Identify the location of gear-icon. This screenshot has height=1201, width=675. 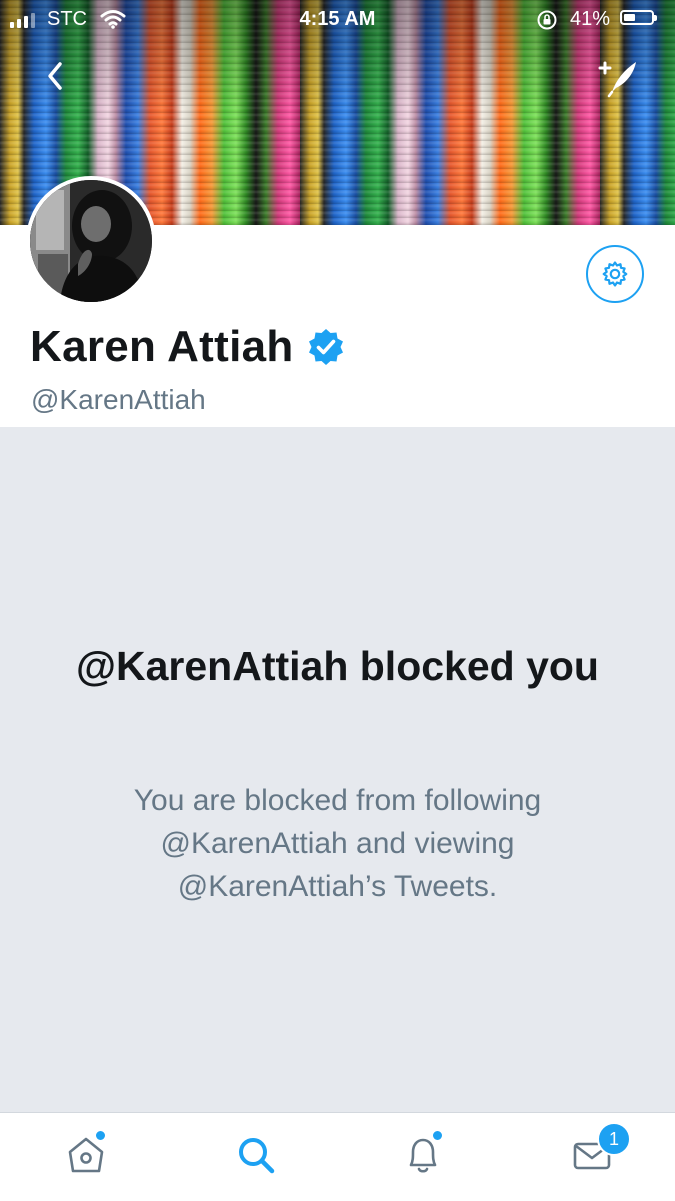
(615, 274).